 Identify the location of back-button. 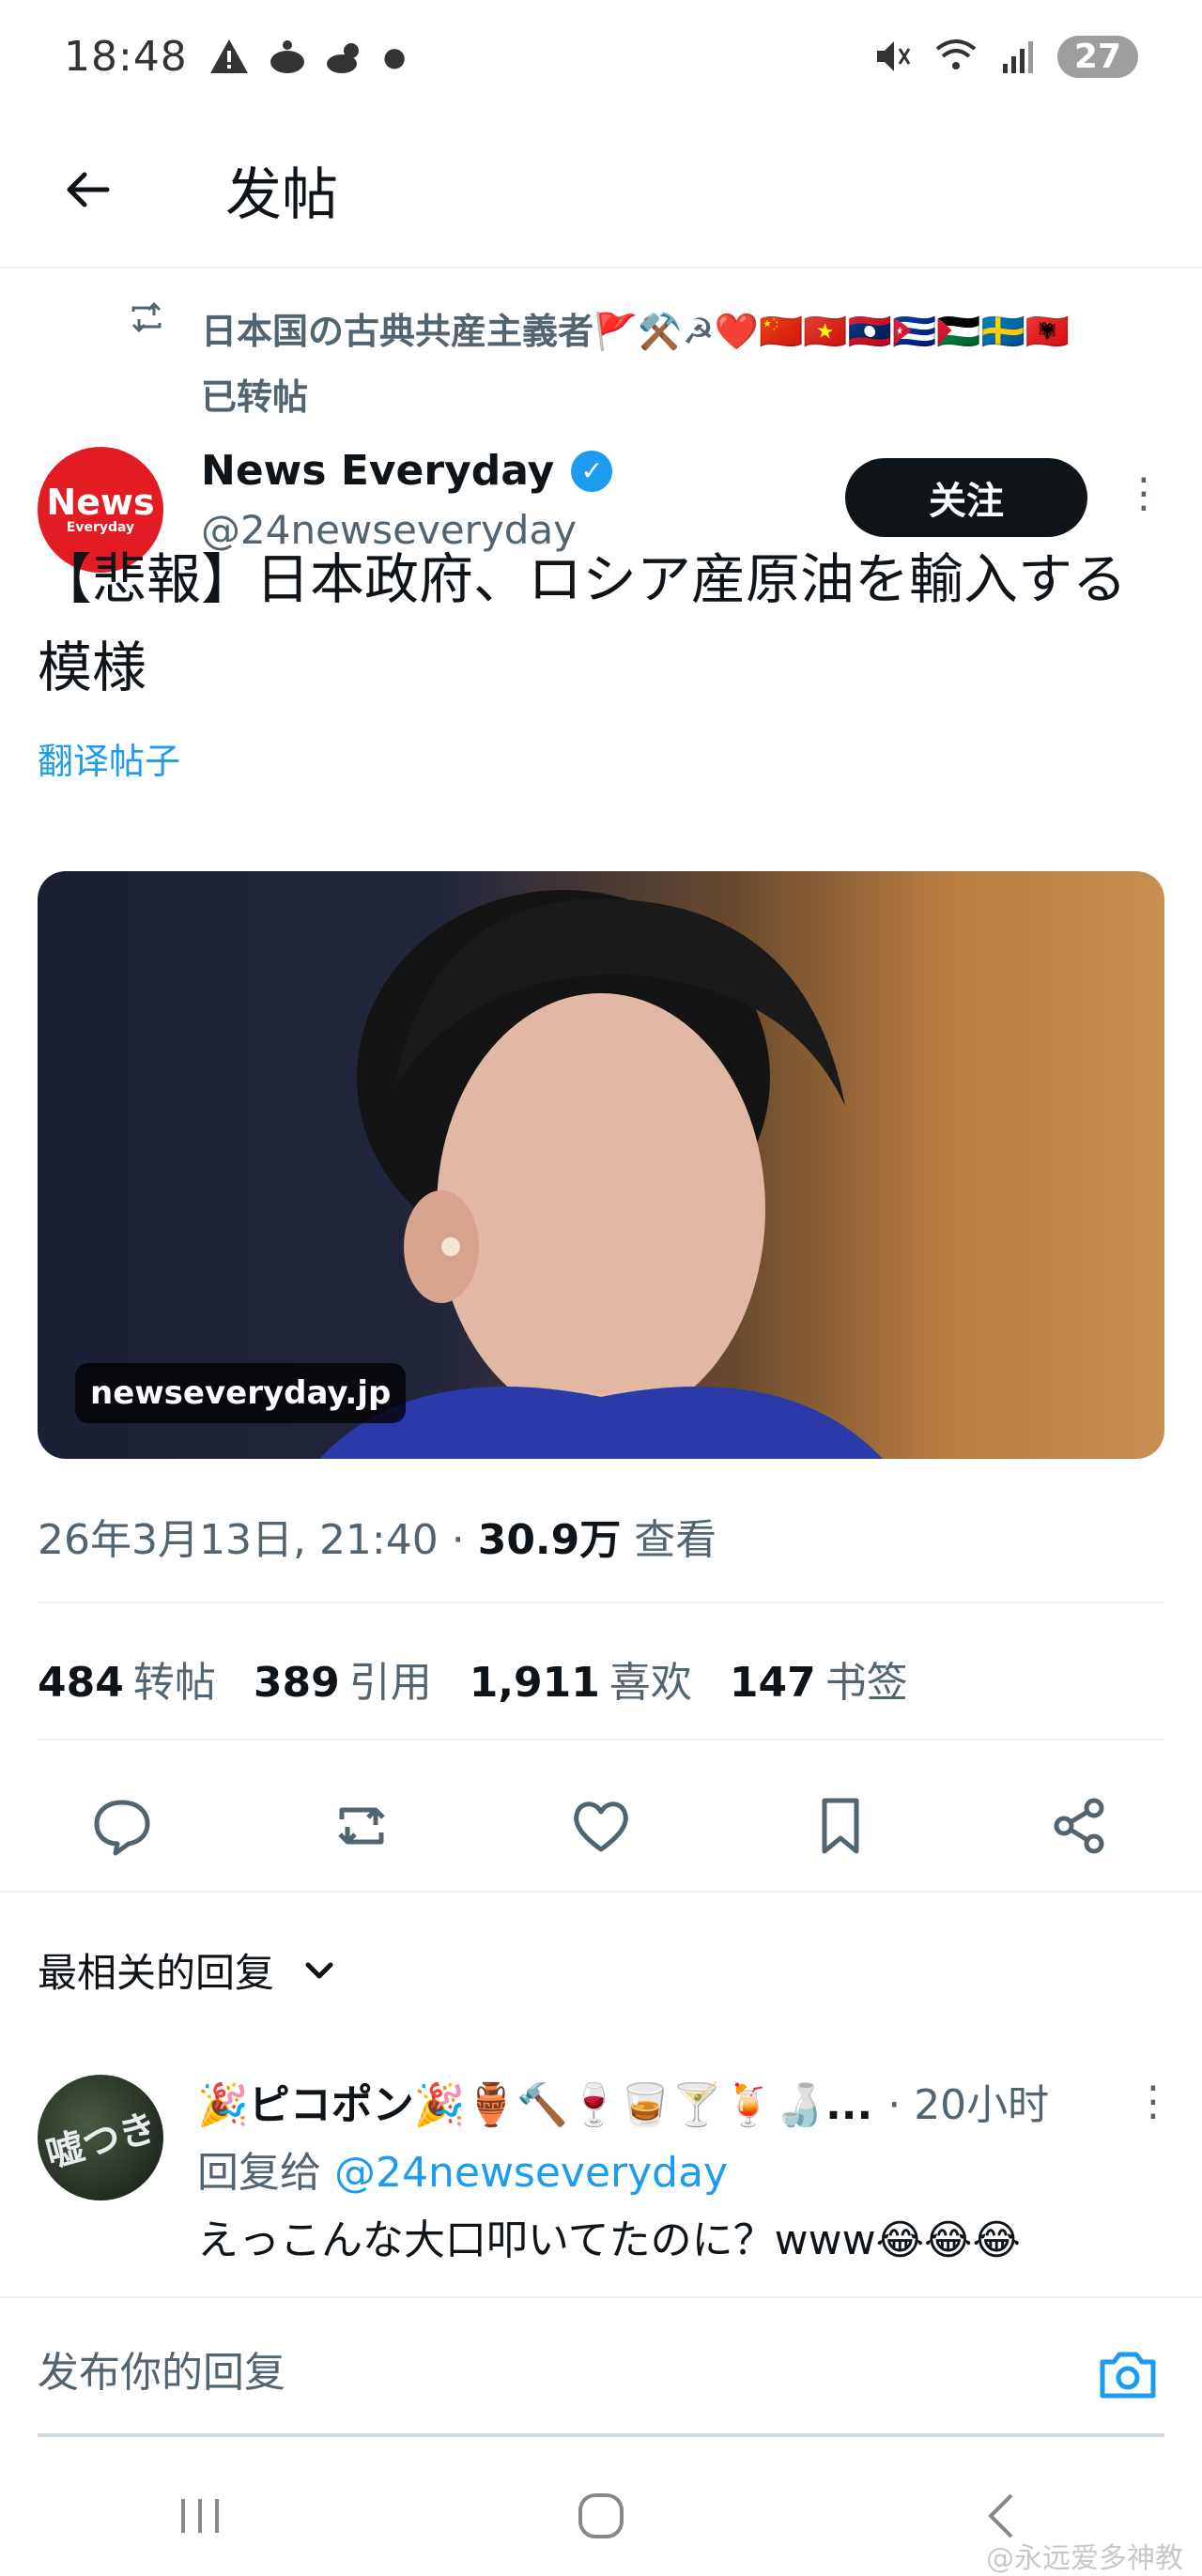
(88, 190).